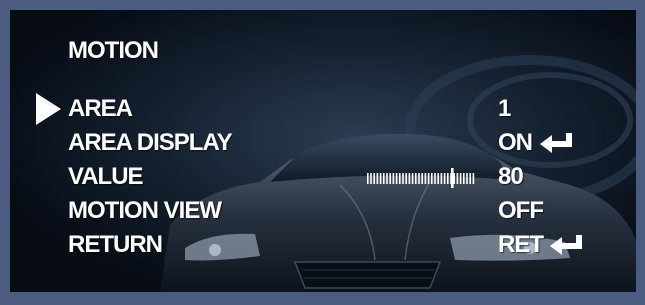  Describe the element at coordinates (521, 244) in the screenshot. I see `menu-item-value: RET` at that location.